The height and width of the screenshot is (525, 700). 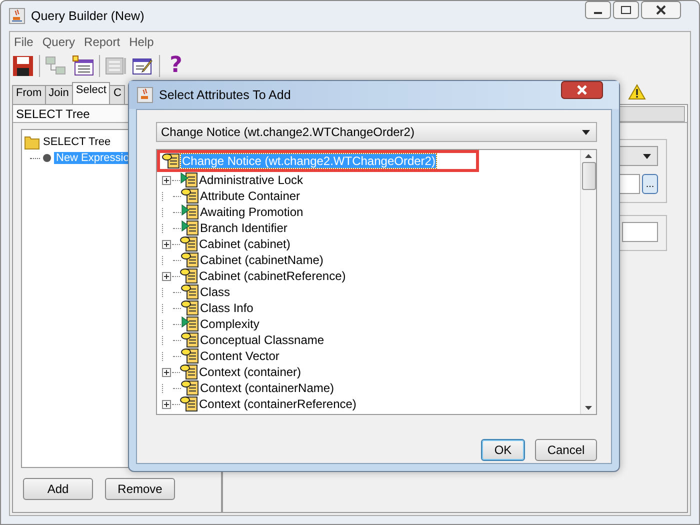 What do you see at coordinates (239, 356) in the screenshot?
I see `tree-item: Content Vector` at bounding box center [239, 356].